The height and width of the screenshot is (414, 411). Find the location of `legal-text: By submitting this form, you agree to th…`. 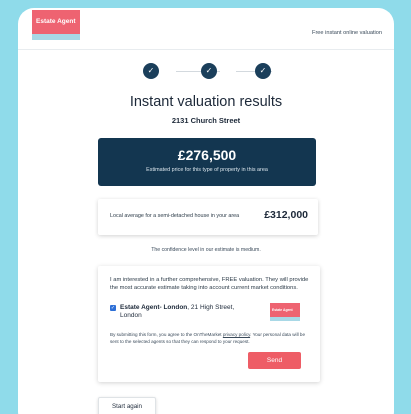

legal-text: By submitting this form, you agree to th… is located at coordinates (212, 338).